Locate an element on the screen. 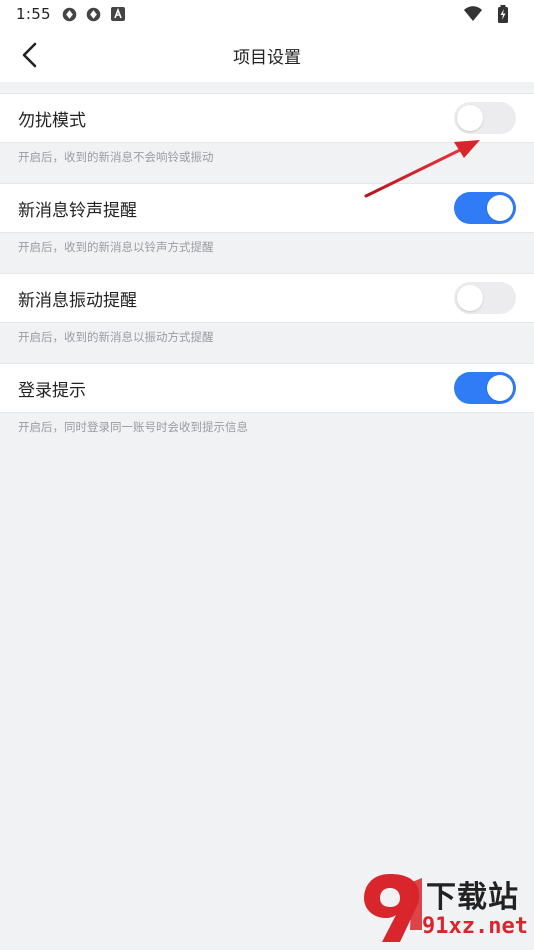 The height and width of the screenshot is (950, 534). setting-login: 登录提示 开启后，同时登录同一账号时会收到提示信息 is located at coordinates (267, 408).